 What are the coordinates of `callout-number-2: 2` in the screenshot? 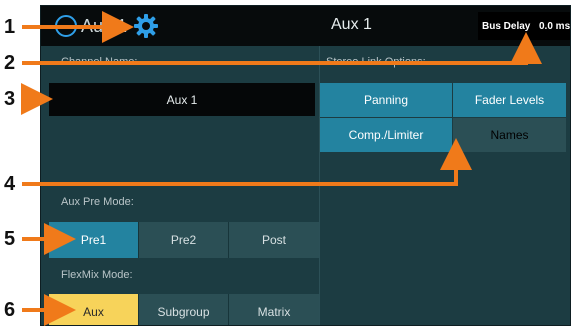 It's located at (10, 63).